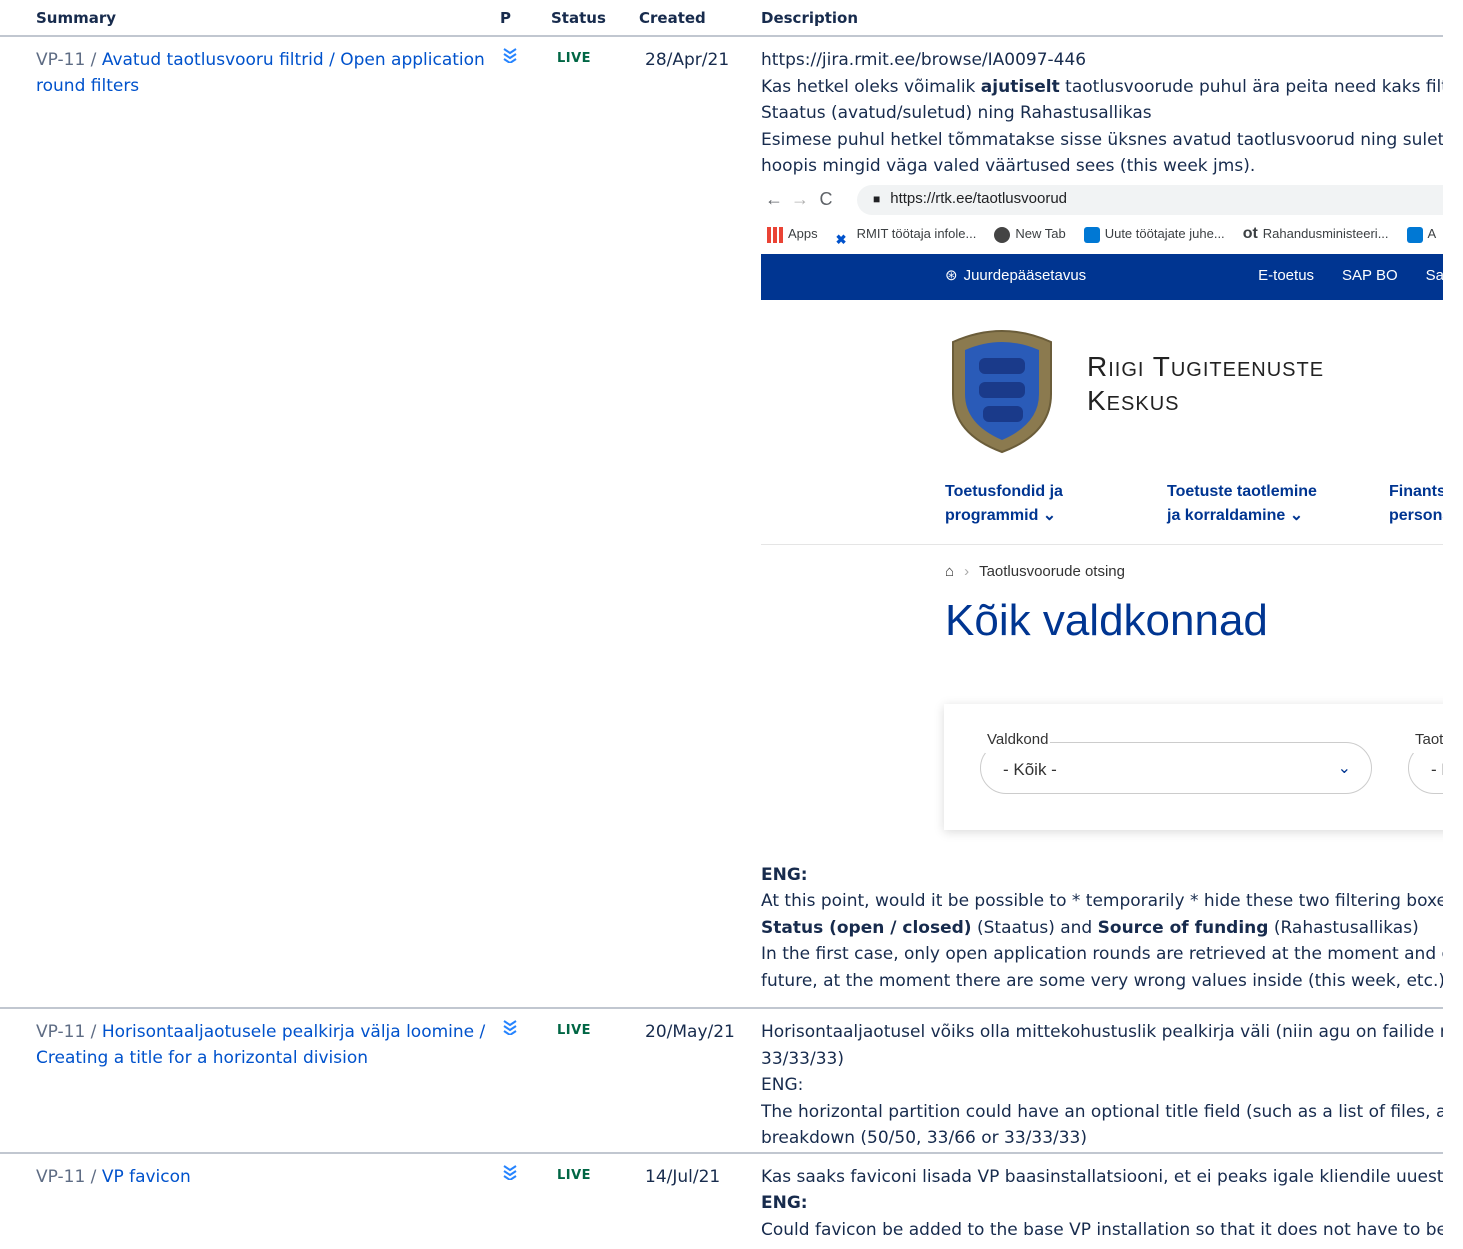 This screenshot has width=1463, height=1249. What do you see at coordinates (1242, 503) in the screenshot?
I see `menu-item: Toetuste taotlemine ja korraldamine ⌄` at bounding box center [1242, 503].